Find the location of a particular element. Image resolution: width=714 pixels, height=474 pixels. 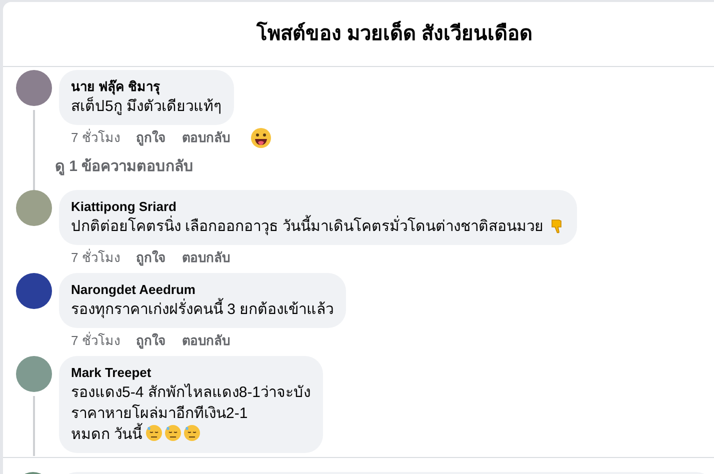

comment-text: สเต็ป5กู มึงตัวเดียวแท้ๆ is located at coordinates (146, 106).